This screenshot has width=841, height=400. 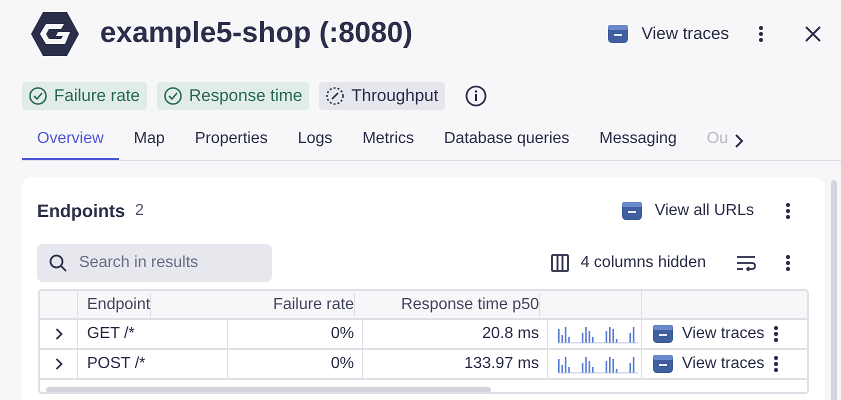 What do you see at coordinates (81, 211) in the screenshot?
I see `section-title: Endpoints` at bounding box center [81, 211].